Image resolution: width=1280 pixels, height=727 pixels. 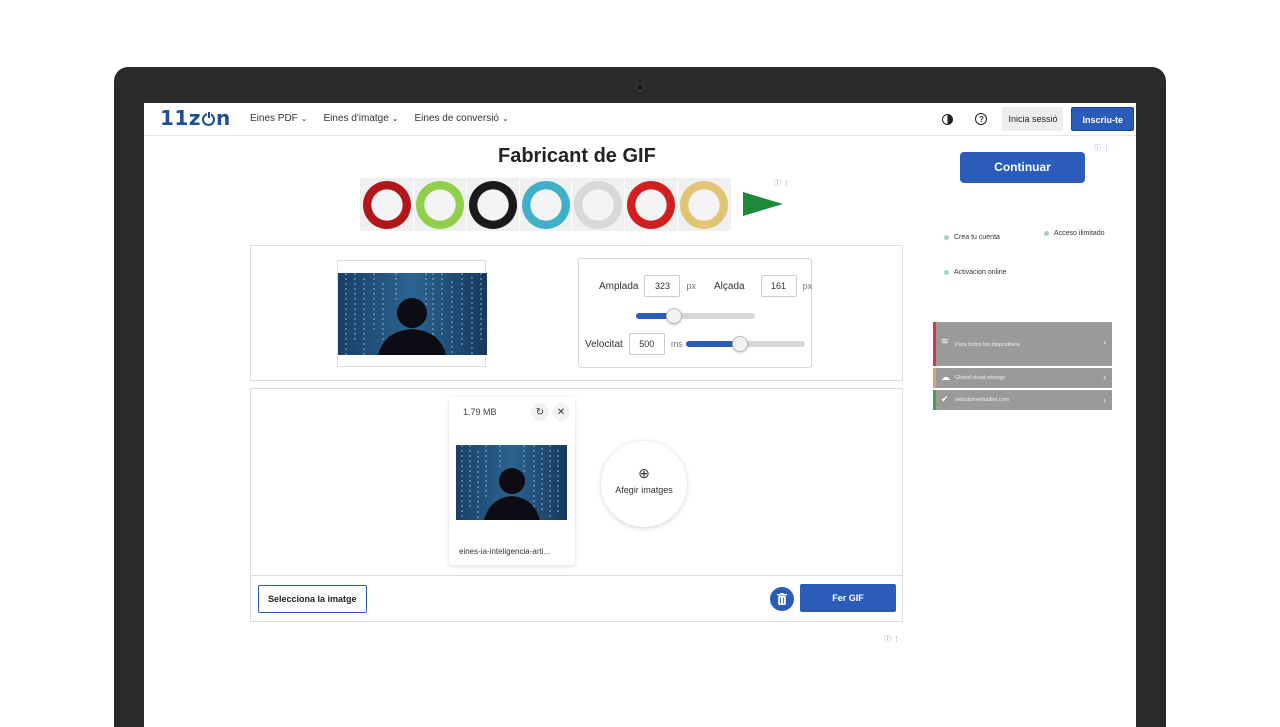 I want to click on nav-label: Eines PDF, so click(x=274, y=118).